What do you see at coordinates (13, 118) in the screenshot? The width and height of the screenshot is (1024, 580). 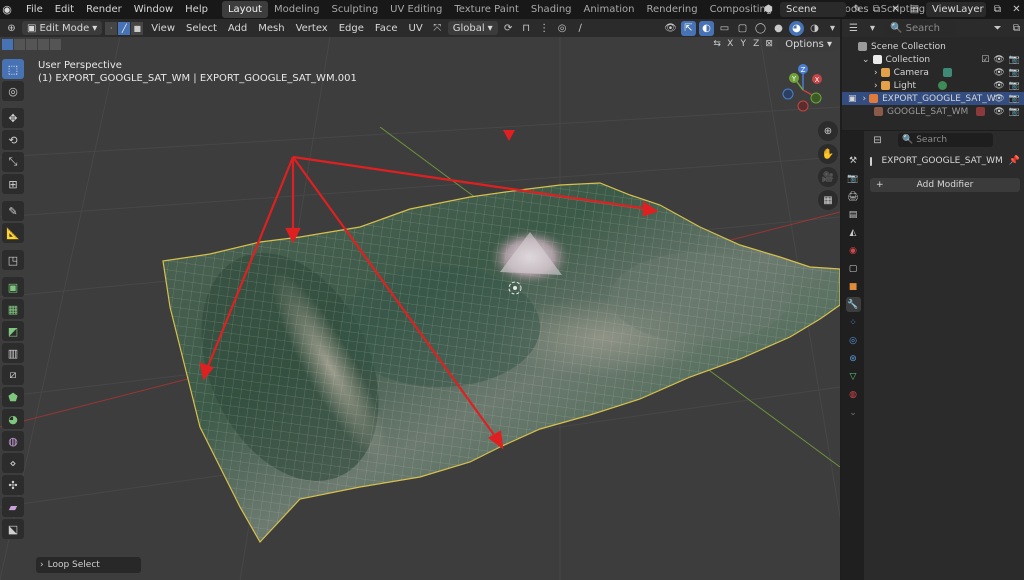 I see `move-tool-icon: ✥` at bounding box center [13, 118].